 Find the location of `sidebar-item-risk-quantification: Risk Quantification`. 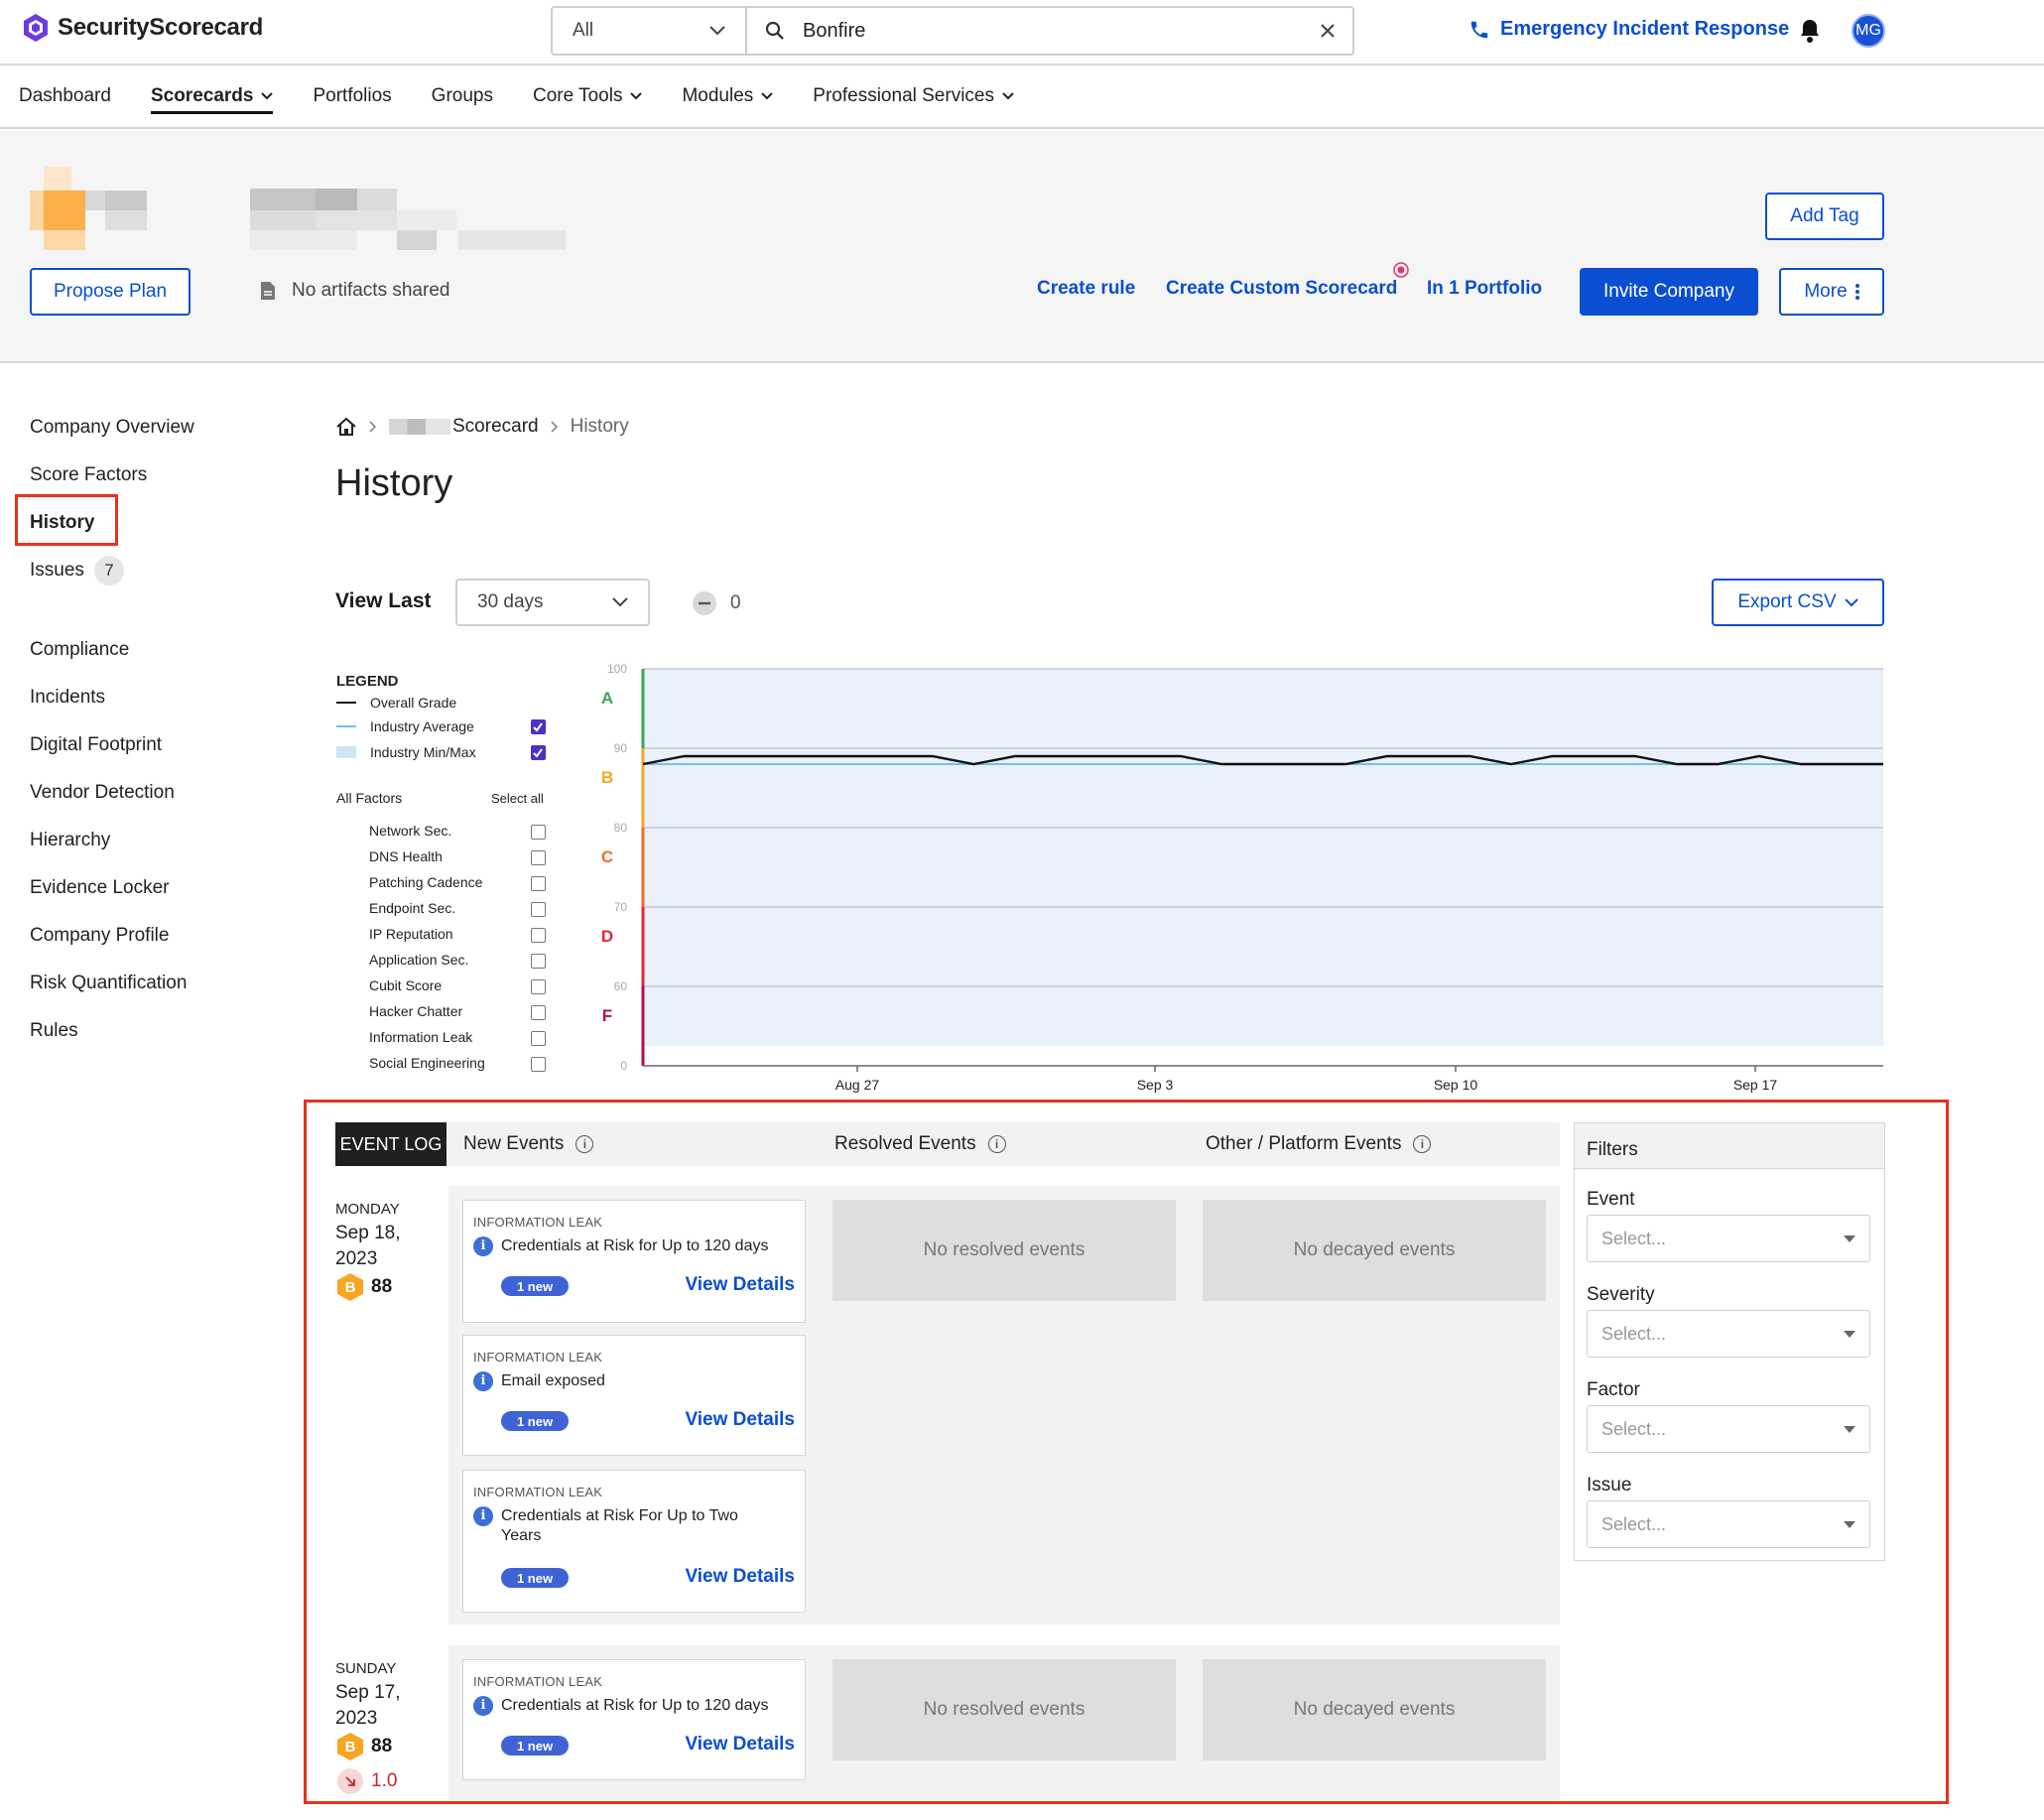

sidebar-item-risk-quantification: Risk Quantification is located at coordinates (108, 983).